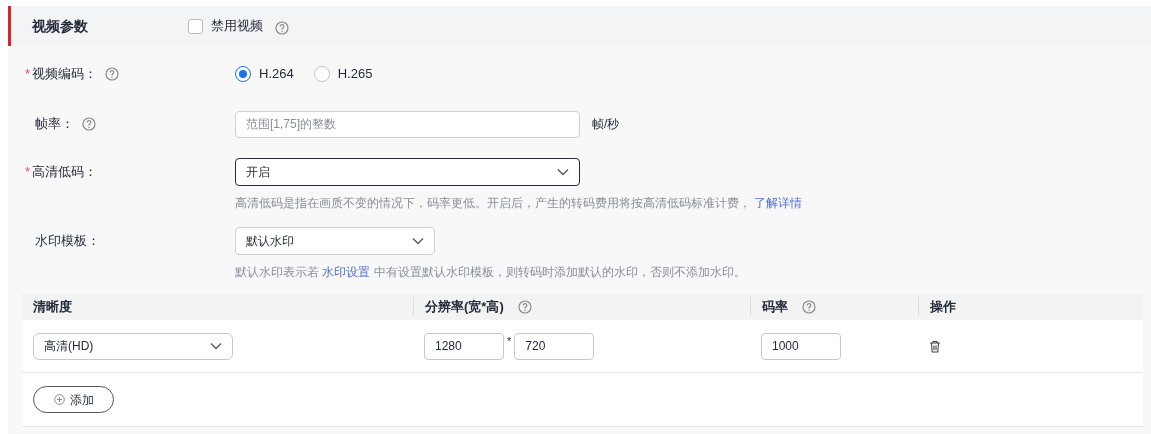  What do you see at coordinates (237, 26) in the screenshot?
I see `checkbox-label: 禁用视频` at bounding box center [237, 26].